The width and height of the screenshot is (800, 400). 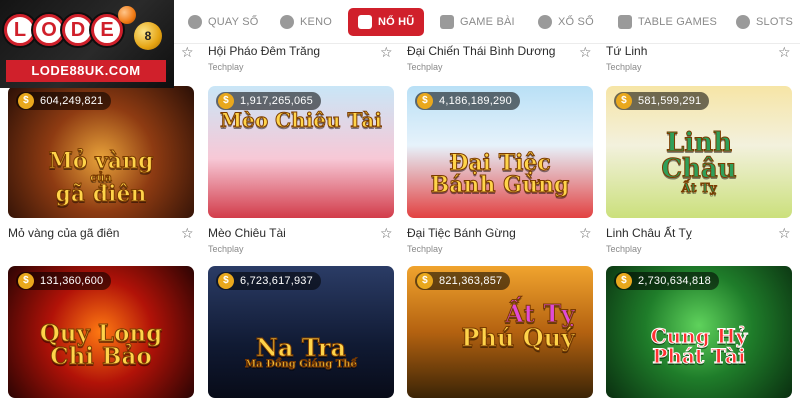 I want to click on tab-game-bai: GAME BÀI, so click(x=477, y=22).